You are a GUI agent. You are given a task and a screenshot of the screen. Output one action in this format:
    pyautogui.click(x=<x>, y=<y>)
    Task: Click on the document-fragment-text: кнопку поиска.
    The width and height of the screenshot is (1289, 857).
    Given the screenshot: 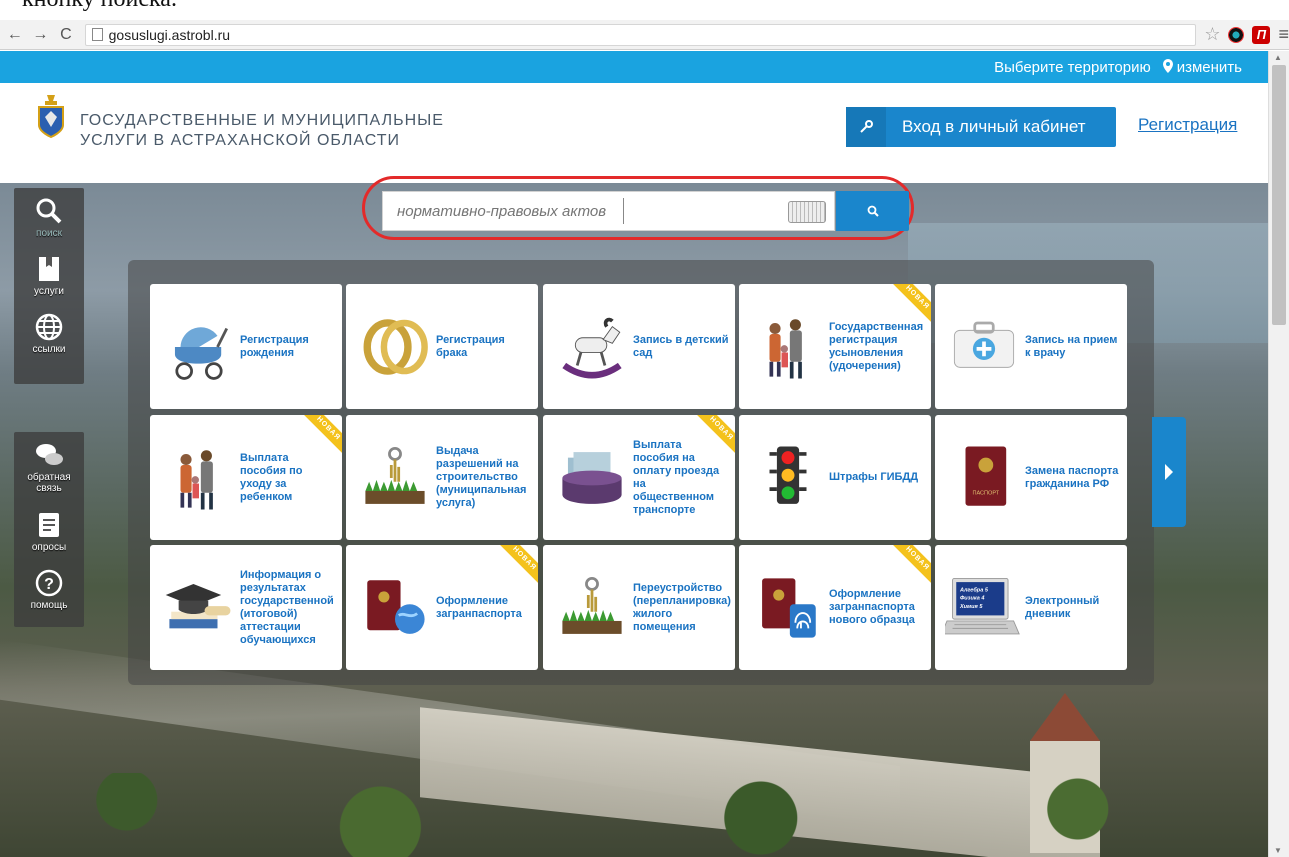 What is the action you would take?
    pyautogui.click(x=99, y=6)
    